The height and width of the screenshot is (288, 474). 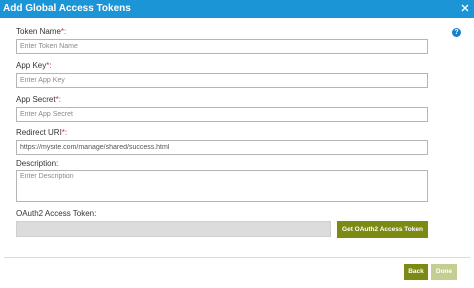 I want to click on dialog-title-bar: Add Global Access Tokens, so click(x=237, y=9).